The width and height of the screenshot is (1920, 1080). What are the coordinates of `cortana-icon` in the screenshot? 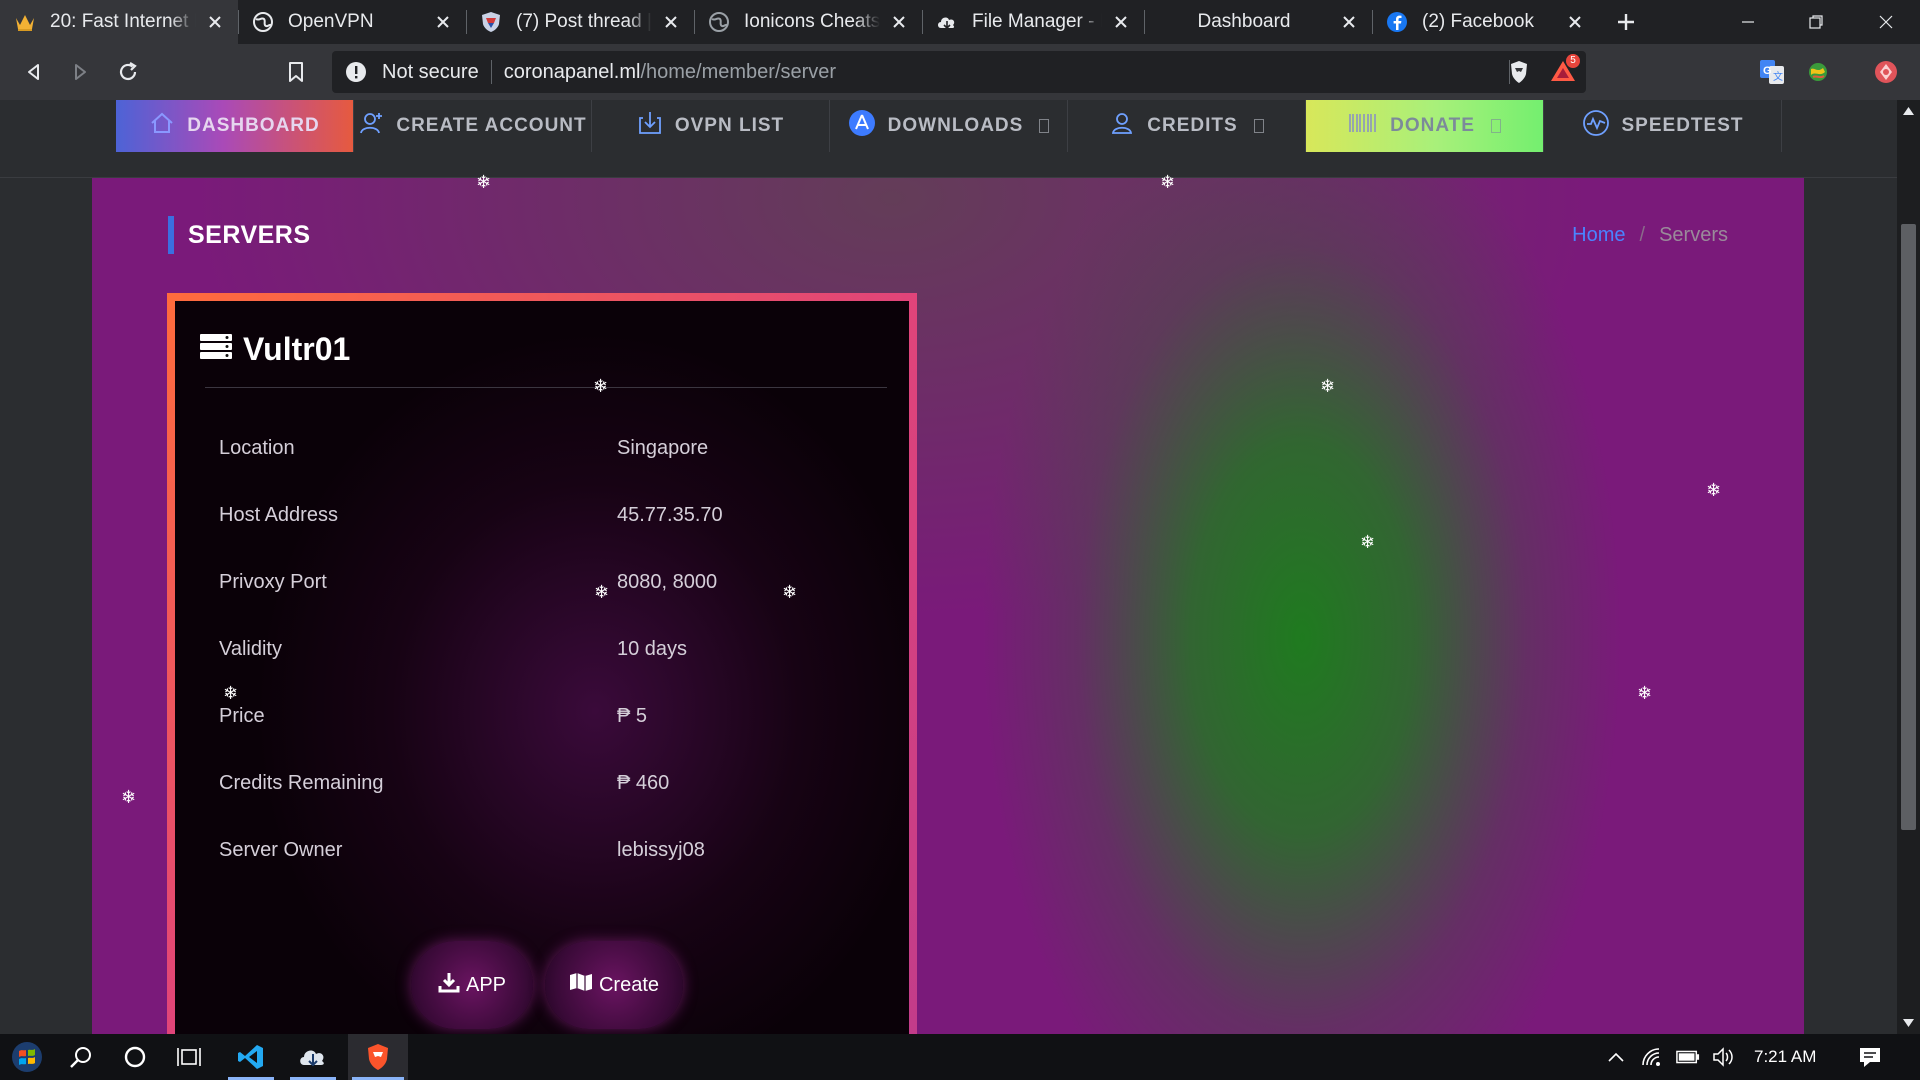 It's located at (135, 1057).